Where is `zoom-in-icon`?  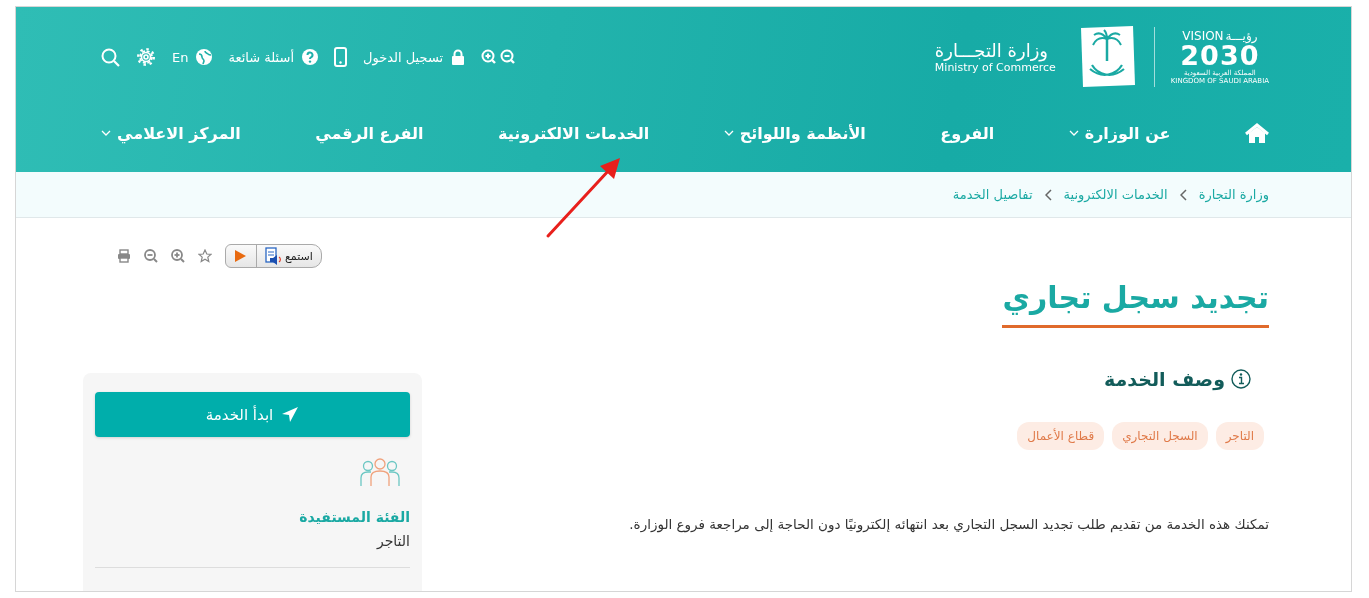 zoom-in-icon is located at coordinates (178, 256).